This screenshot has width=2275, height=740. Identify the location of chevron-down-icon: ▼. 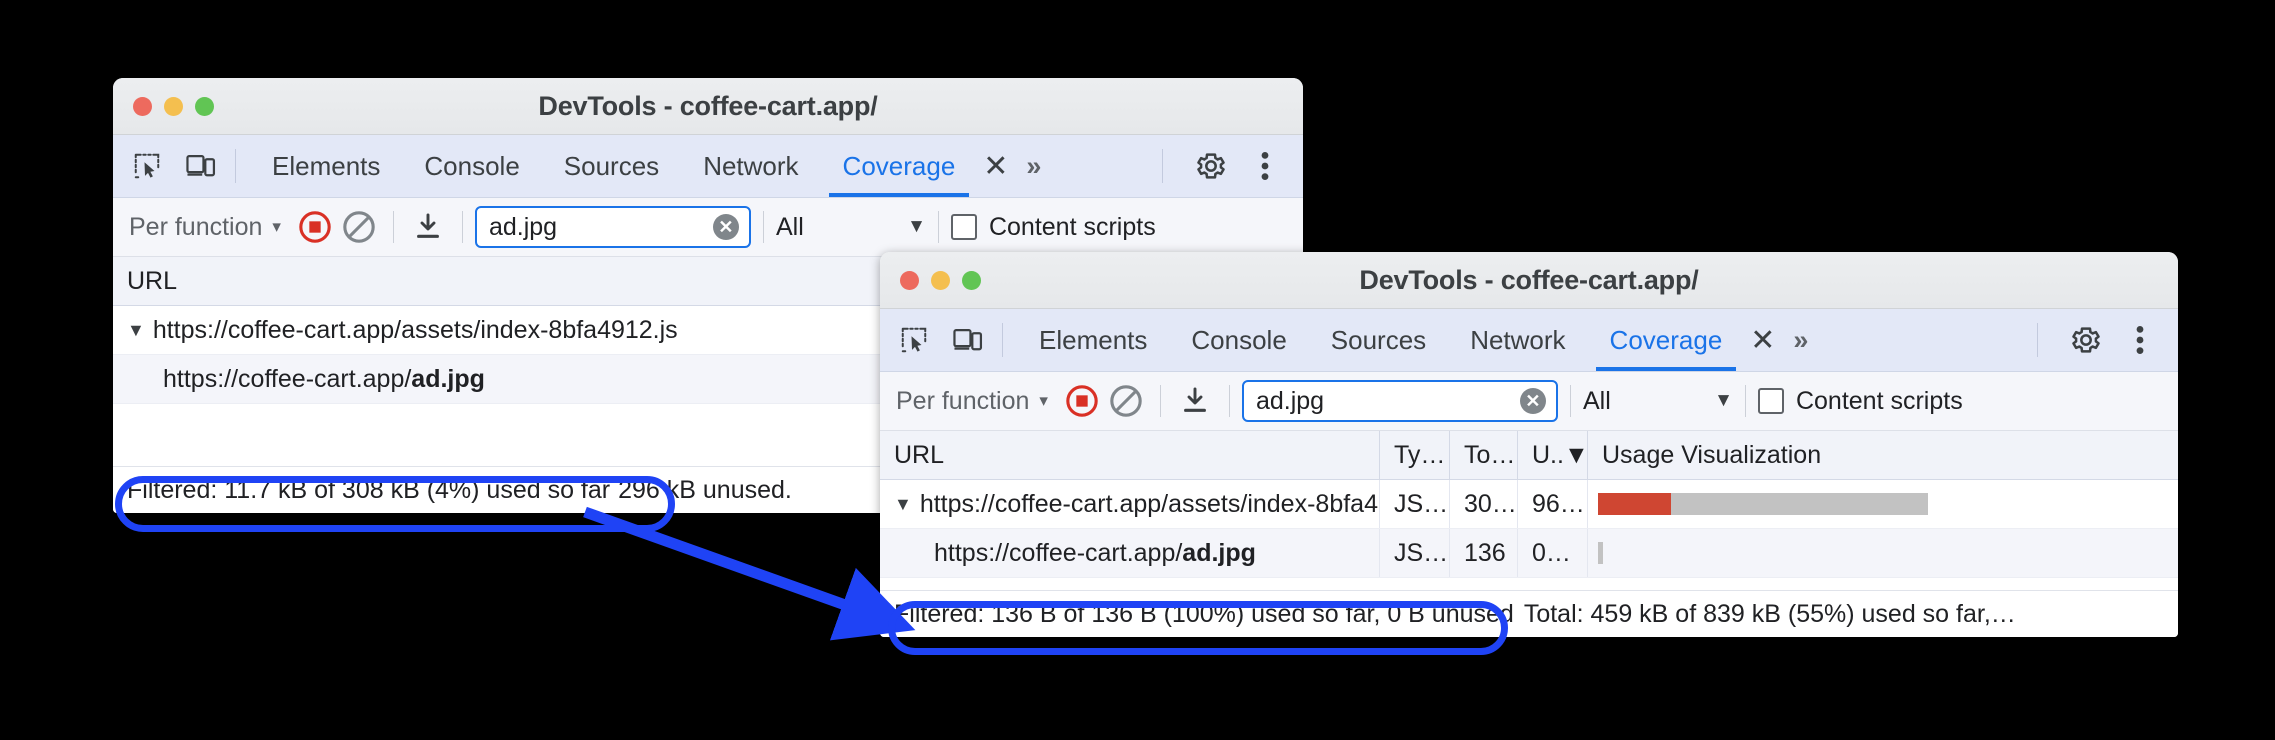
(1723, 400).